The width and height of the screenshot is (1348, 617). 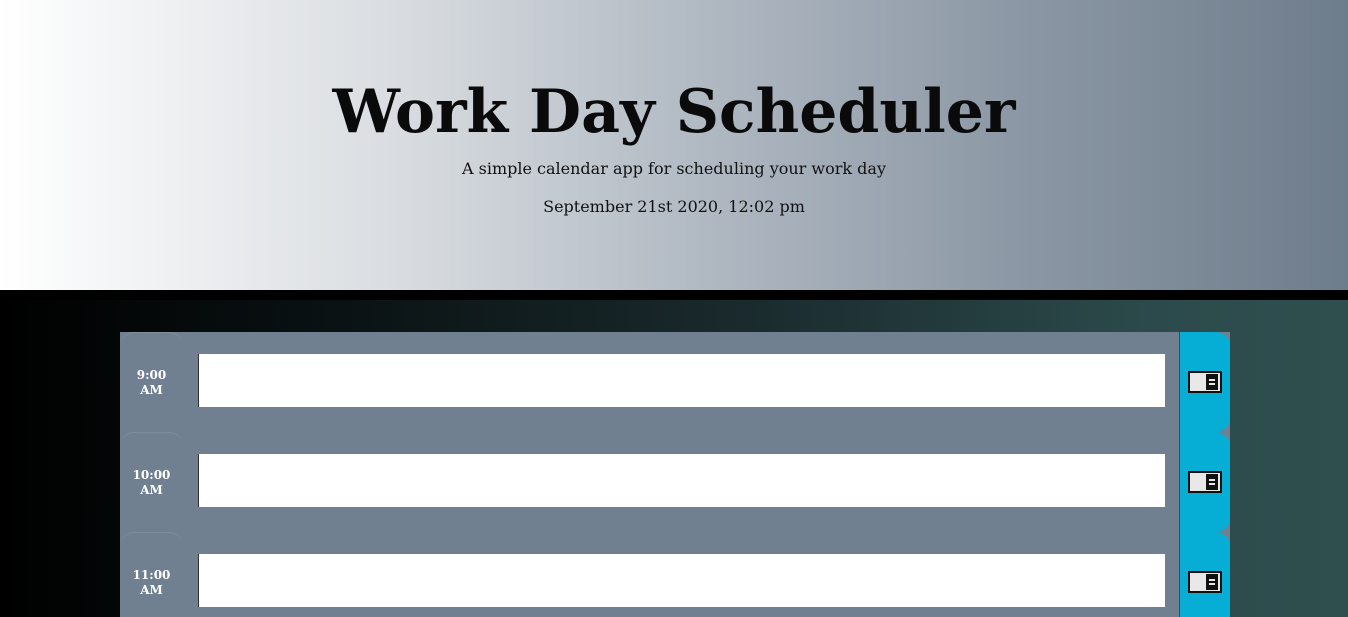 I want to click on header-divider, so click(x=674, y=295).